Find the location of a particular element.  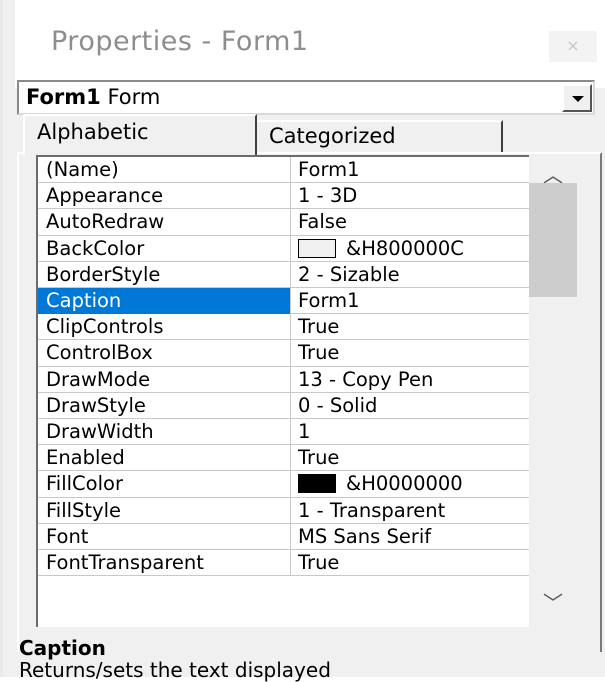

property-value: &H0000000 is located at coordinates (410, 484).